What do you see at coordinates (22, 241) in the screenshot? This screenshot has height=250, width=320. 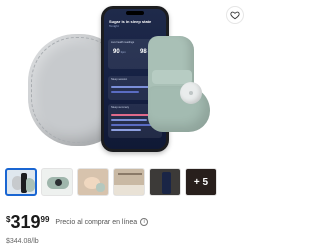 I see `unit-price: $344.08/lb` at bounding box center [22, 241].